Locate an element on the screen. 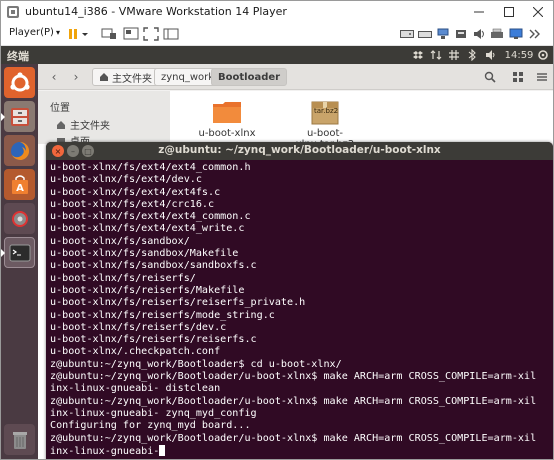 This screenshot has height=460, width=554. maximize-icon is located at coordinates (509, 12).